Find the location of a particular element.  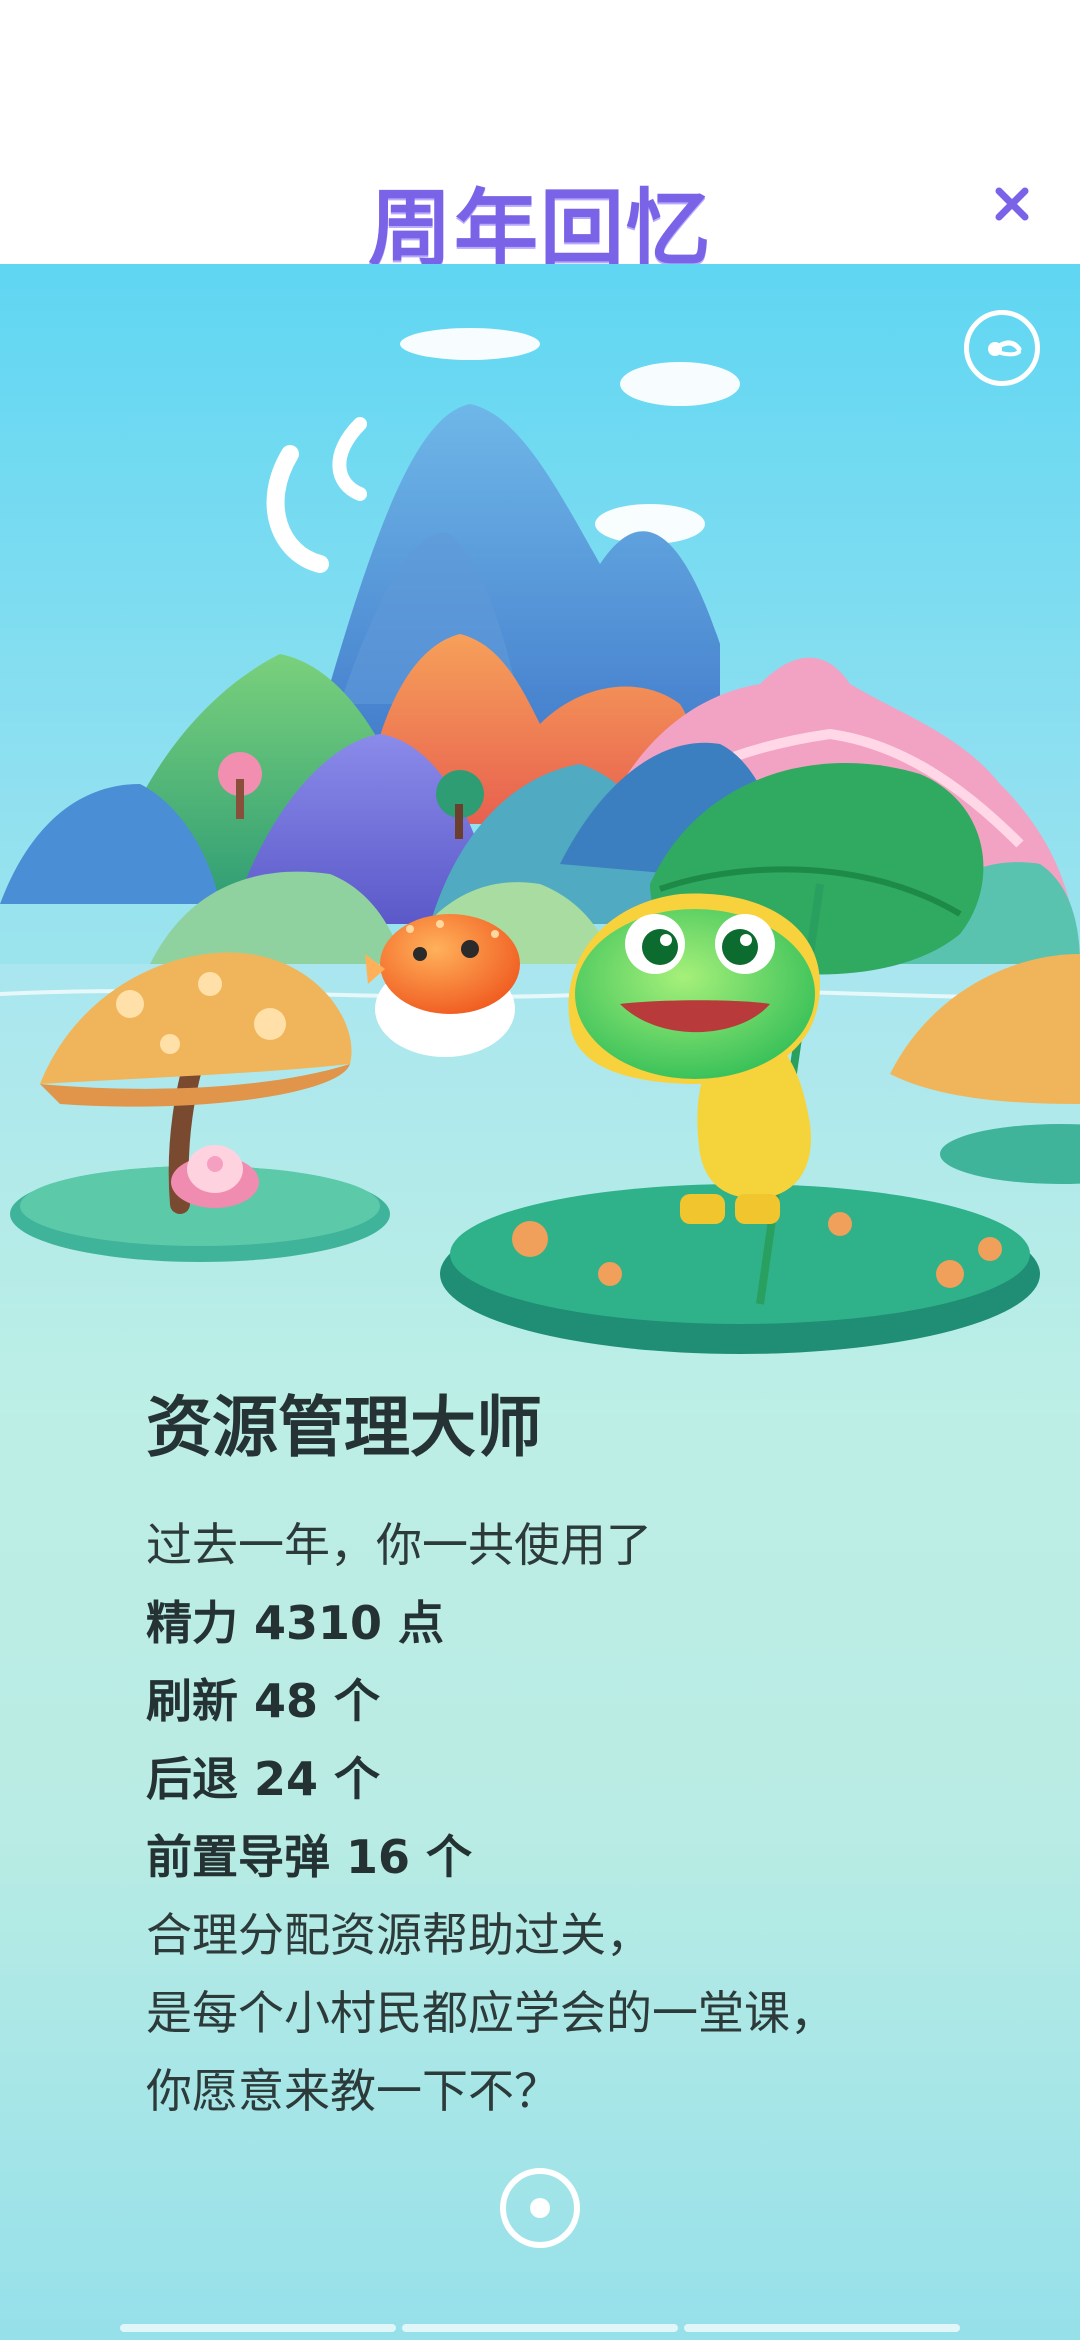

close-button is located at coordinates (1012, 204).